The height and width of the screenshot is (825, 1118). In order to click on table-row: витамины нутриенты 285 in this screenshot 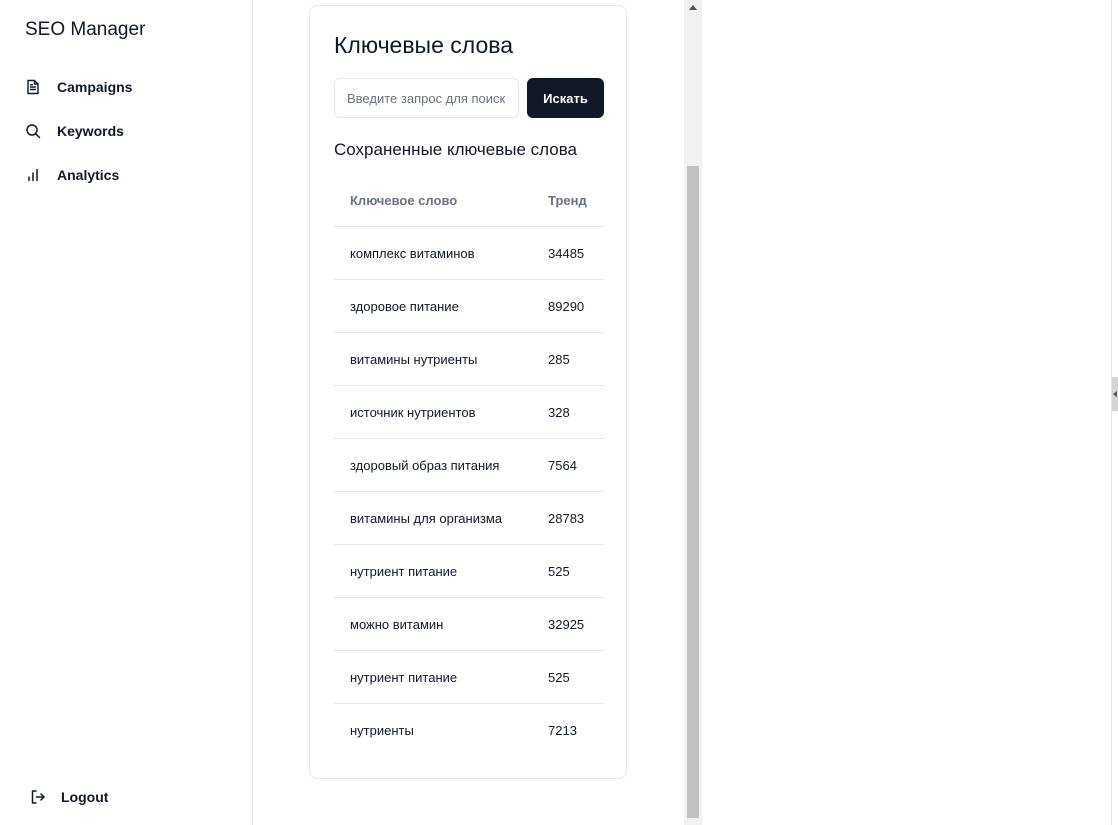, I will do `click(469, 359)`.